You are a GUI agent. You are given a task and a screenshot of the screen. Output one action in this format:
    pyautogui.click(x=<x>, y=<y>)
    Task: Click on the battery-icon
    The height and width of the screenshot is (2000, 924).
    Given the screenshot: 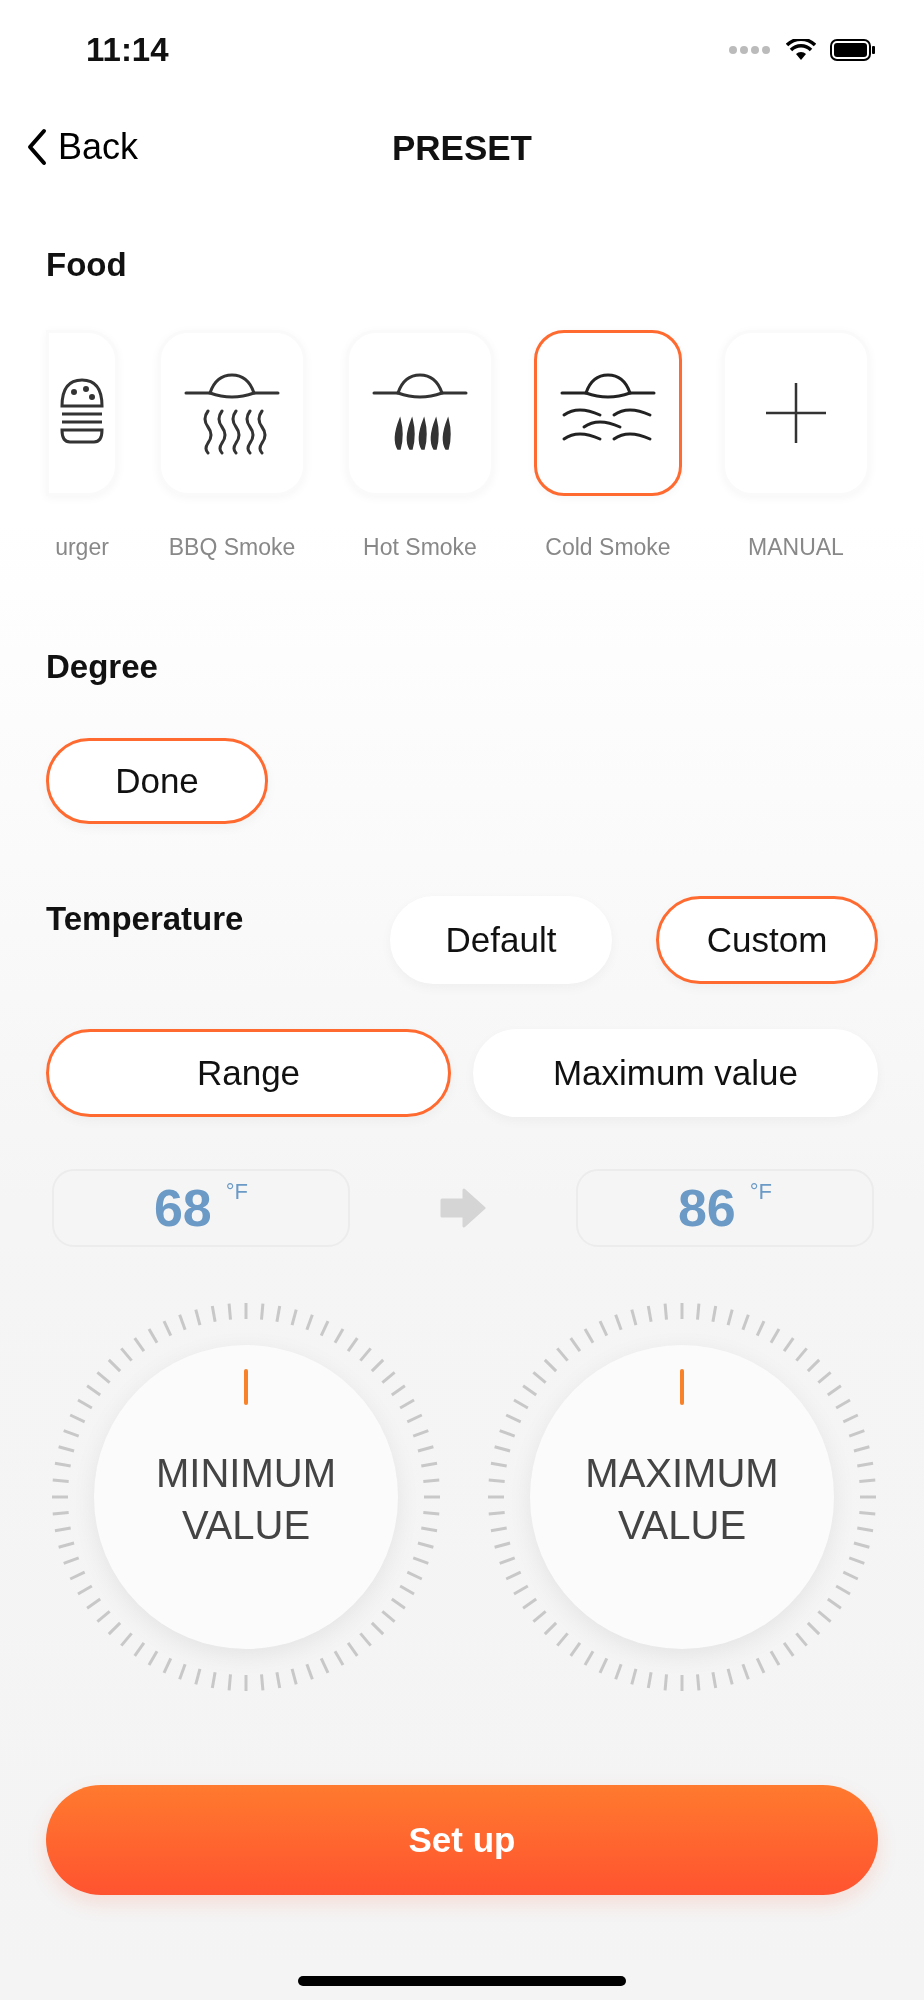 What is the action you would take?
    pyautogui.click(x=853, y=50)
    